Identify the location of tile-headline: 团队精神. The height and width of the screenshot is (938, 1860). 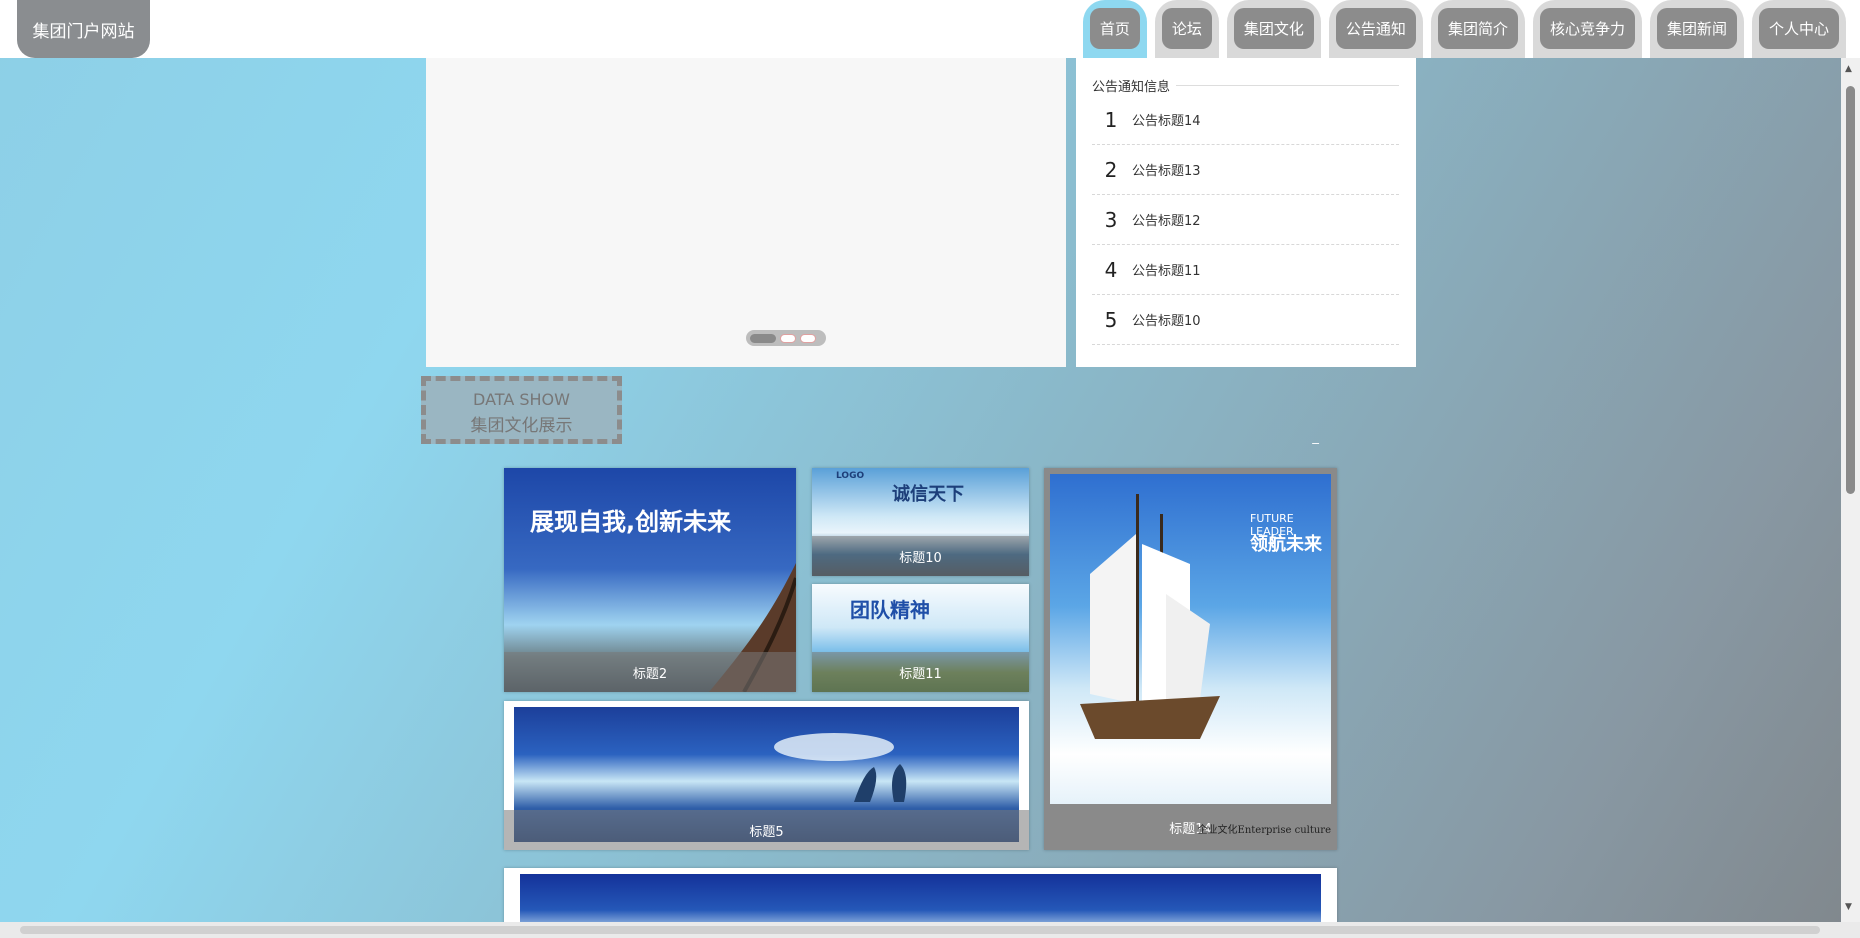
(890, 610).